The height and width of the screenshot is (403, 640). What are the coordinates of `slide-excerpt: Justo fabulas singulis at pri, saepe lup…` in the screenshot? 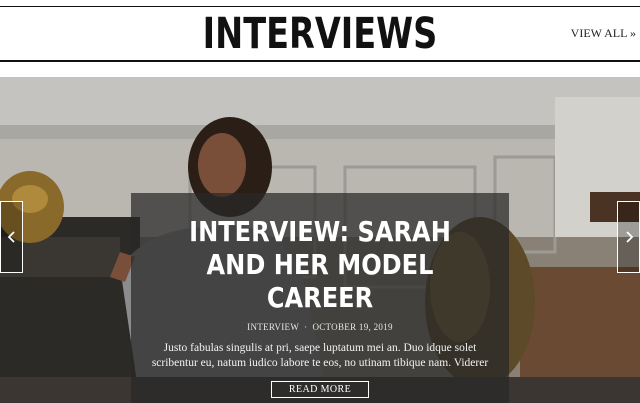 It's located at (320, 355).